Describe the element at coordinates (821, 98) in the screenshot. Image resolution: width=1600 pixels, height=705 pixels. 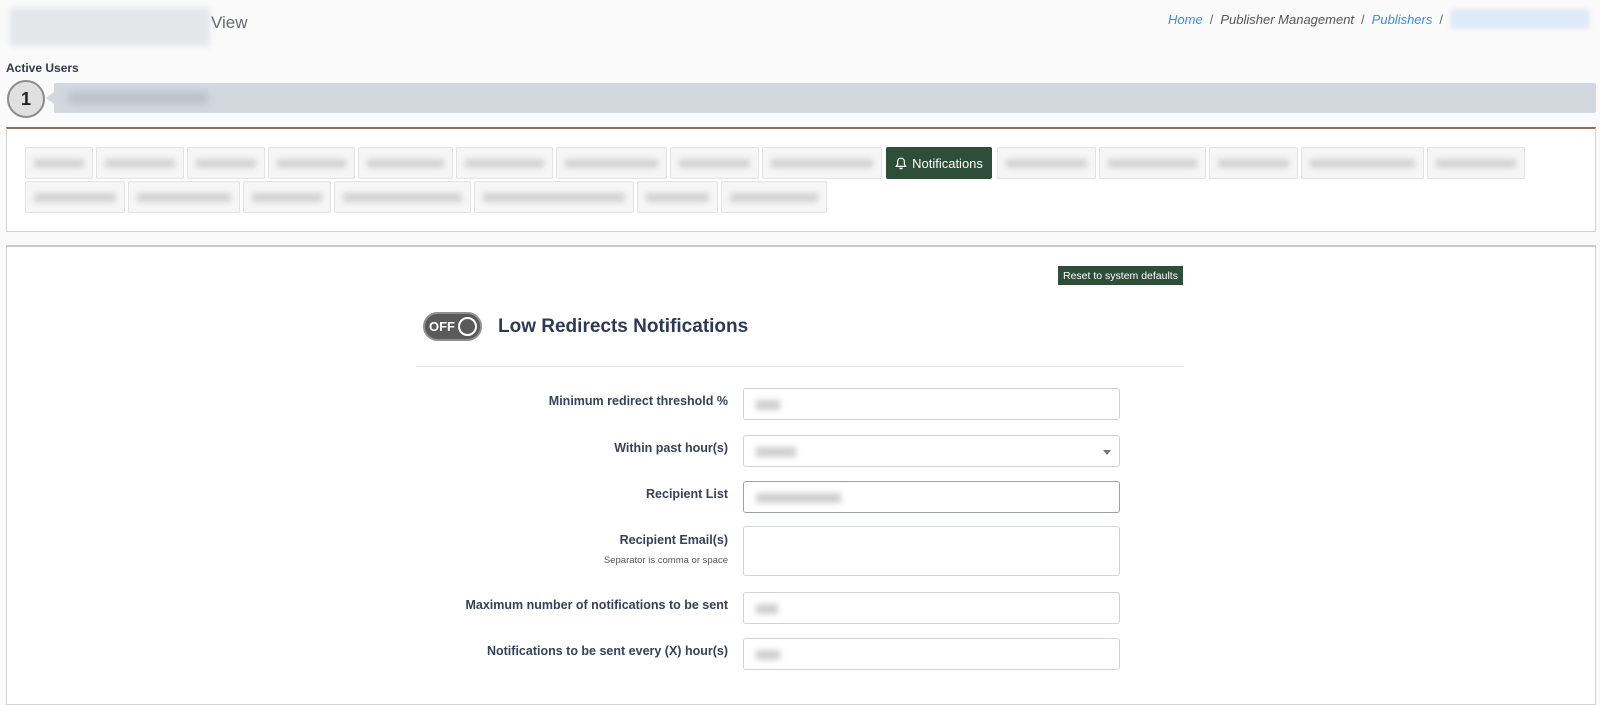
I see `active-users-bar` at that location.